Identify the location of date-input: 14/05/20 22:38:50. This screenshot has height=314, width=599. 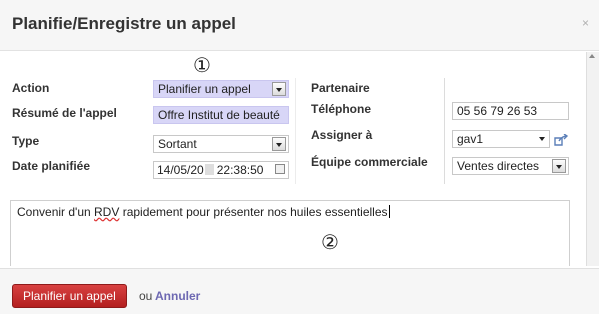
(221, 170).